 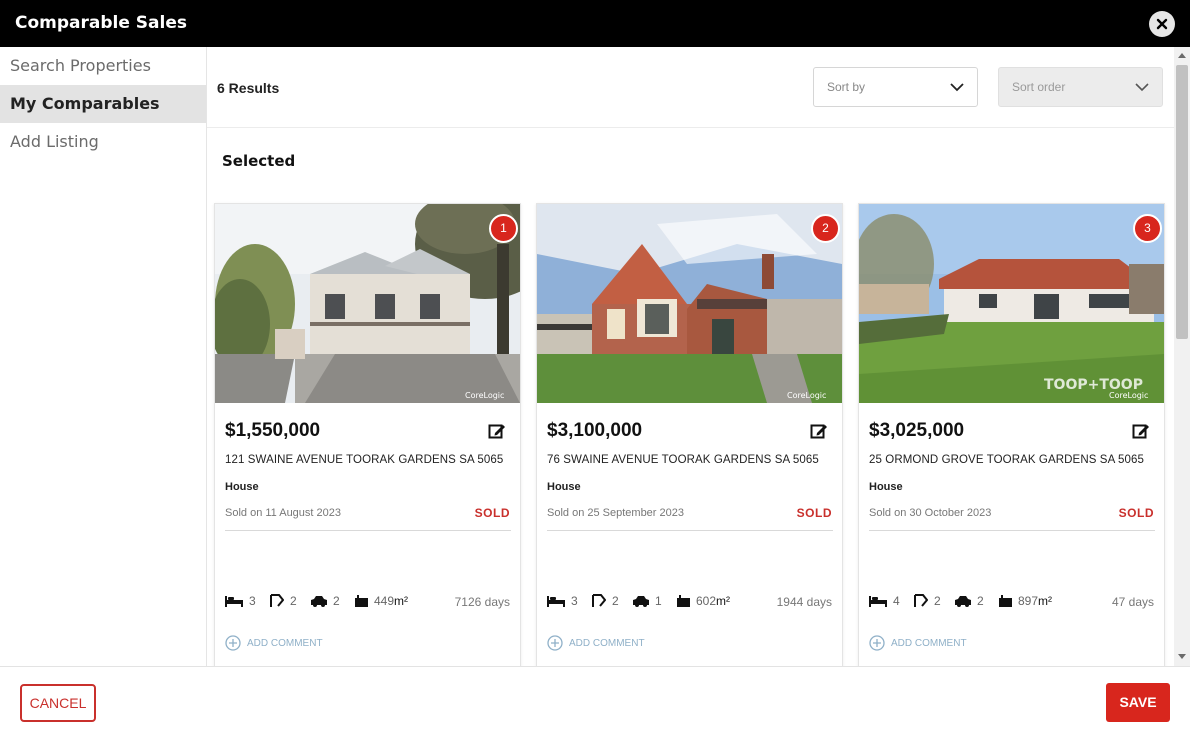 I want to click on price: $3,100,000, so click(x=595, y=430).